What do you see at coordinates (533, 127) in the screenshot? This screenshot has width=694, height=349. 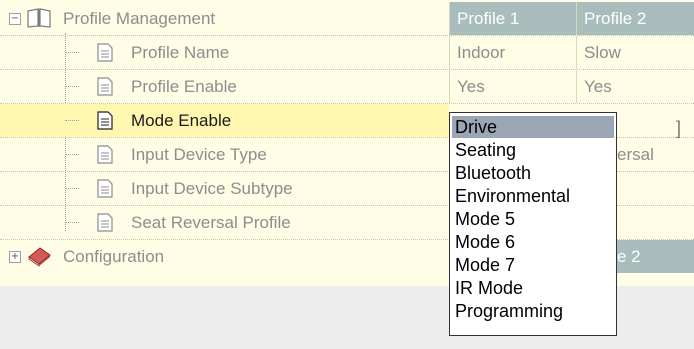 I see `dropdown-option-drive: Drive` at bounding box center [533, 127].